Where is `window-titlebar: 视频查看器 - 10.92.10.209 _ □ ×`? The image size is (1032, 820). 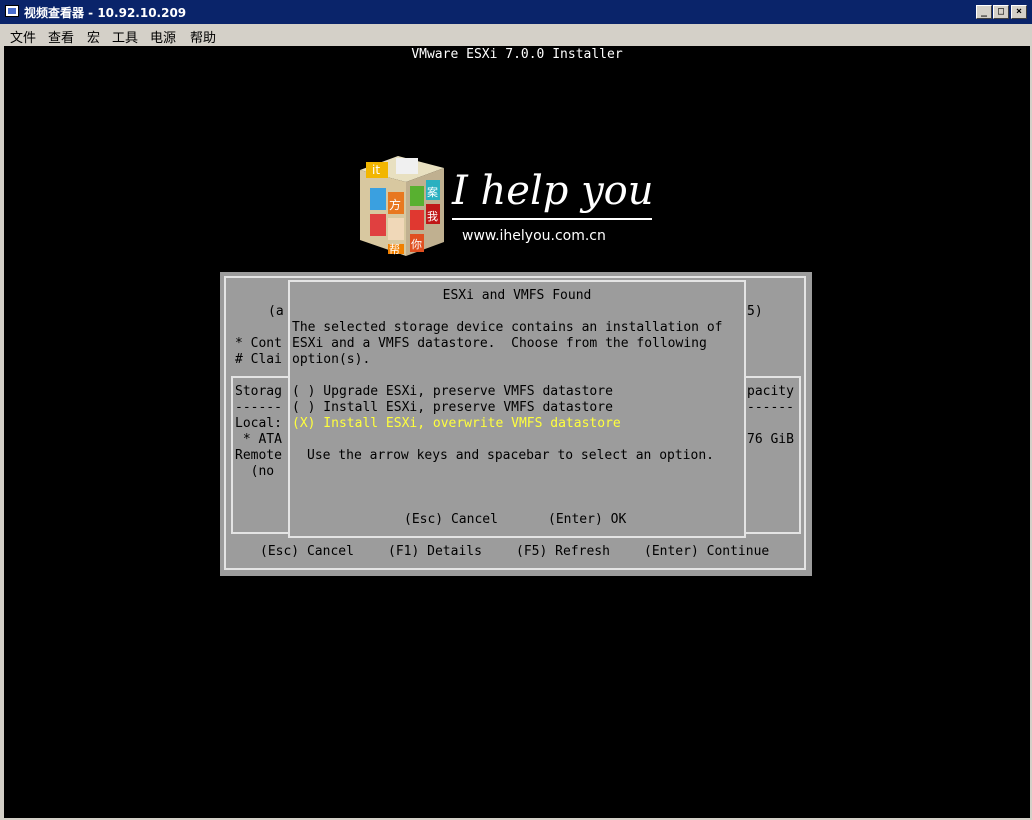
window-titlebar: 视频查看器 - 10.92.10.209 _ □ × is located at coordinates (516, 12).